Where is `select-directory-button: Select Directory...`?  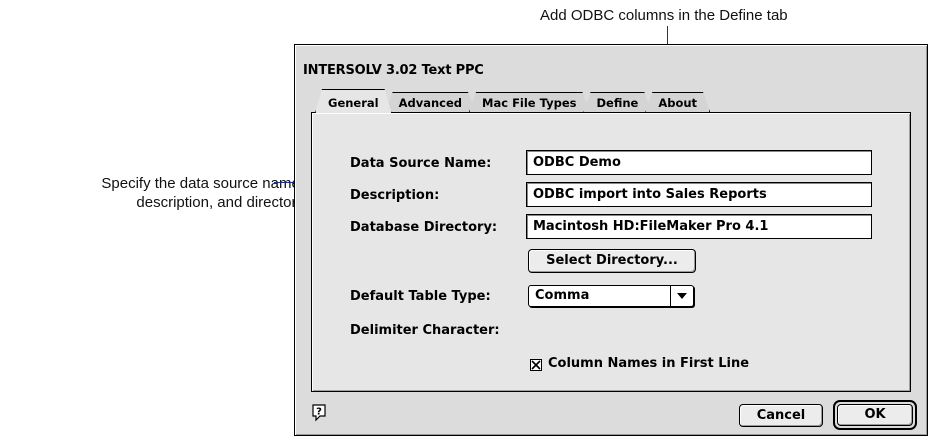
select-directory-button: Select Directory... is located at coordinates (612, 261).